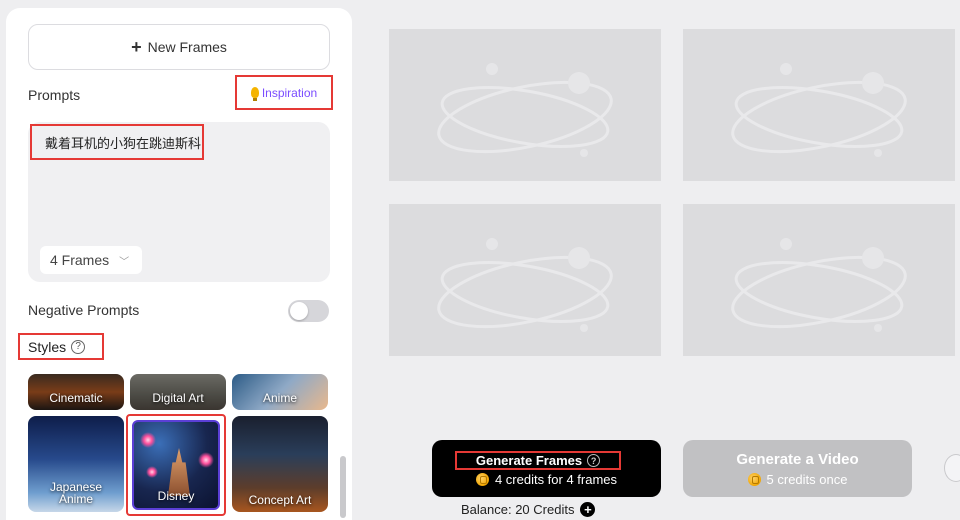 The height and width of the screenshot is (520, 960). Describe the element at coordinates (279, 398) in the screenshot. I see `style-label: Anime` at that location.